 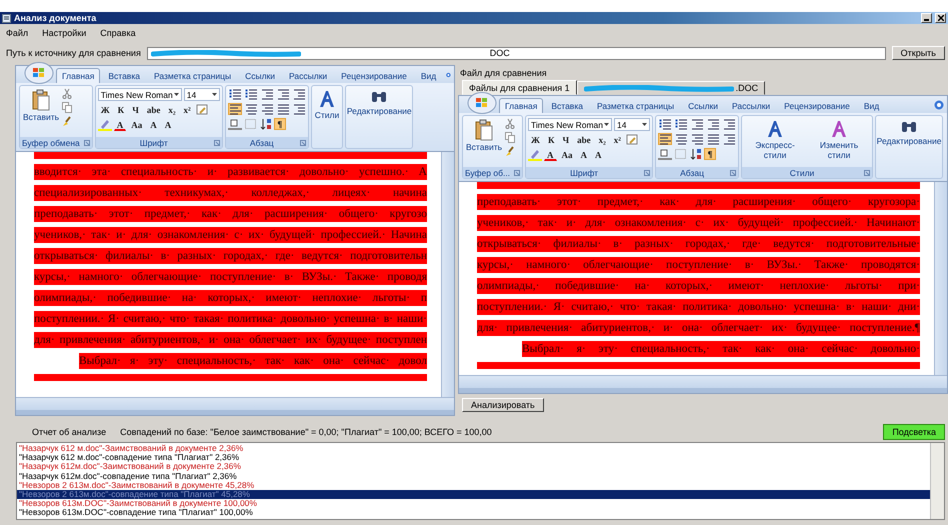 What do you see at coordinates (926, 18) in the screenshot?
I see `minimize-button` at bounding box center [926, 18].